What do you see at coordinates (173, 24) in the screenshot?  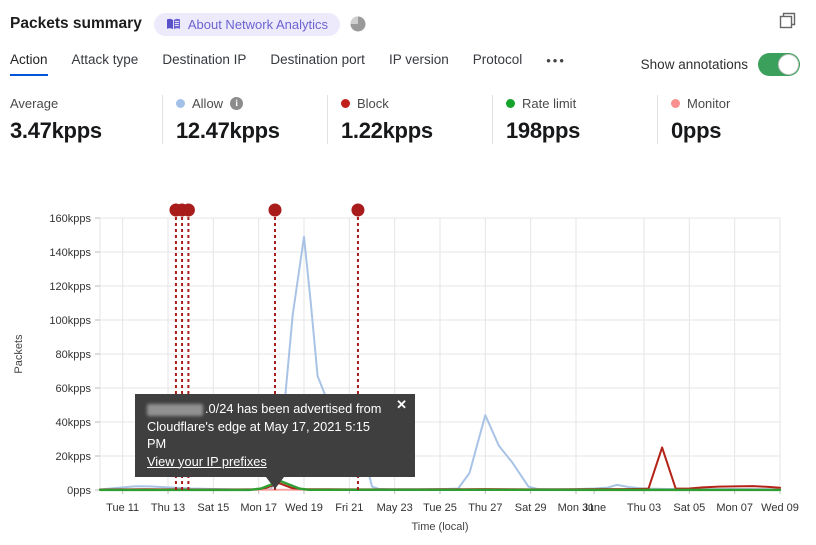 I see `book-icon` at bounding box center [173, 24].